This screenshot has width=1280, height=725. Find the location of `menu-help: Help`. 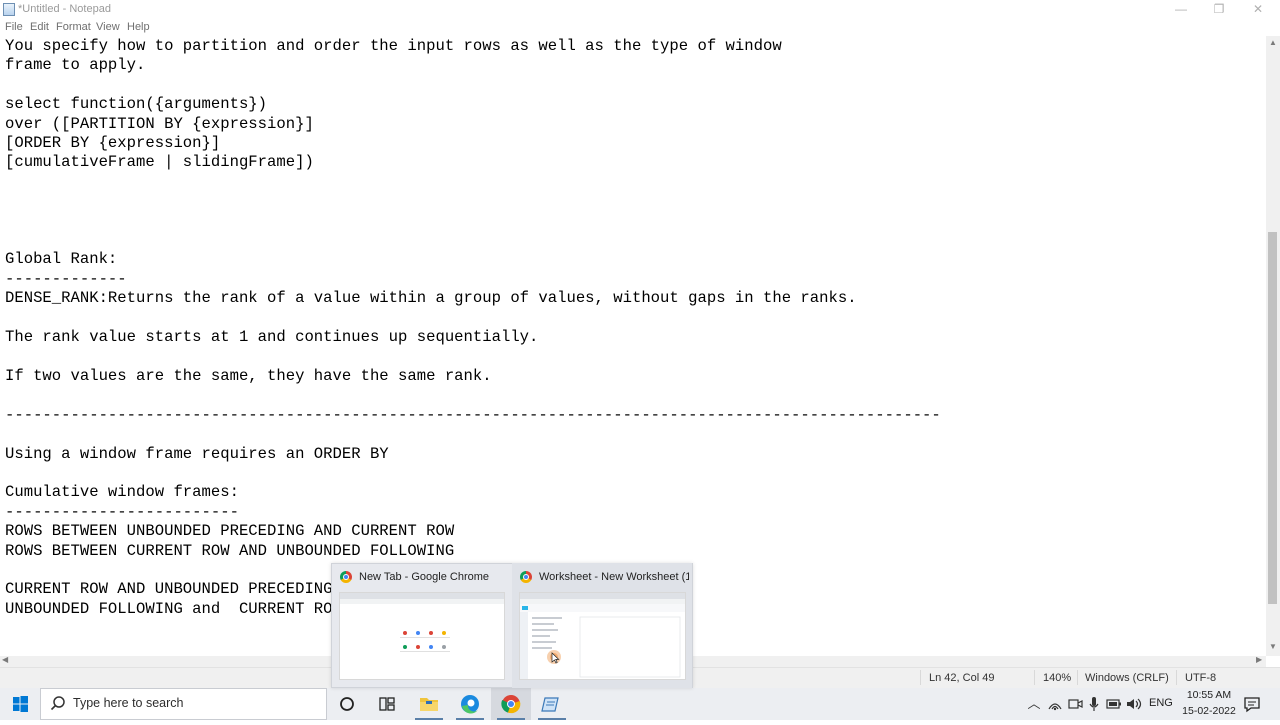

menu-help: Help is located at coordinates (138, 27).